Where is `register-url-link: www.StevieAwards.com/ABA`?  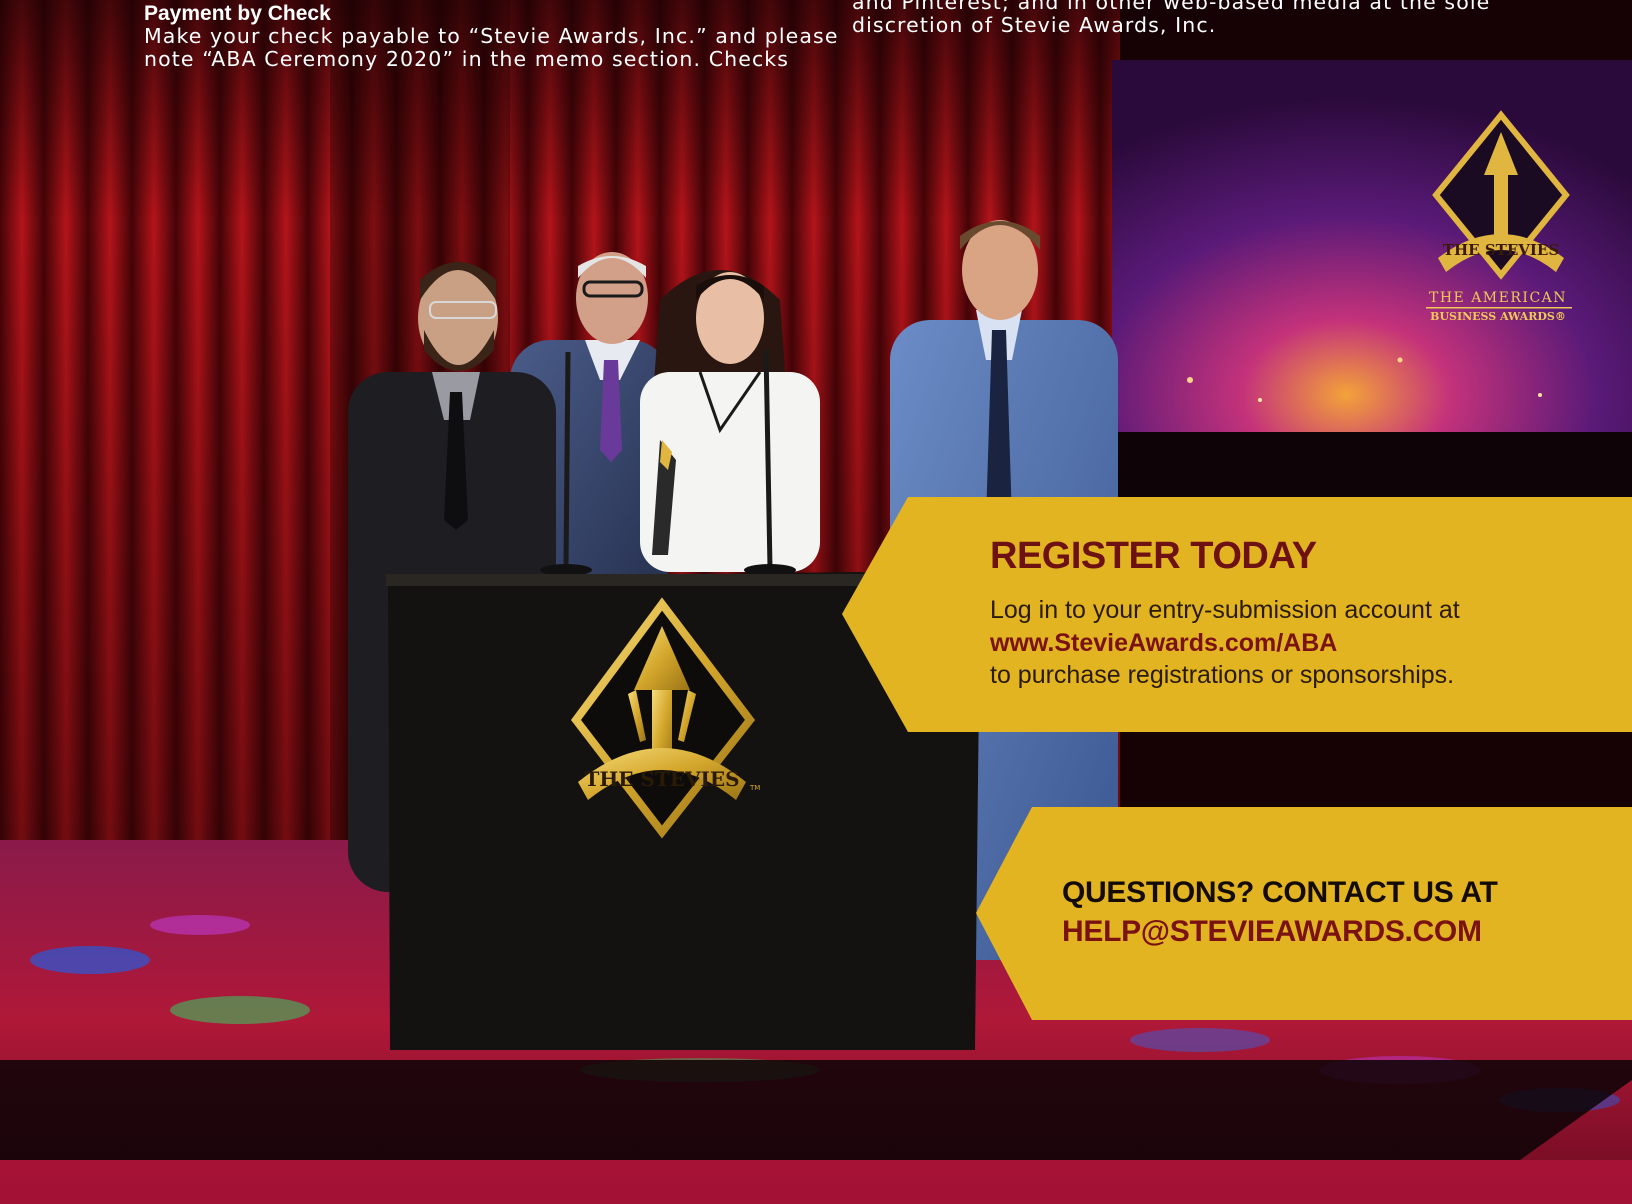 register-url-link: www.StevieAwards.com/ABA is located at coordinates (1163, 643).